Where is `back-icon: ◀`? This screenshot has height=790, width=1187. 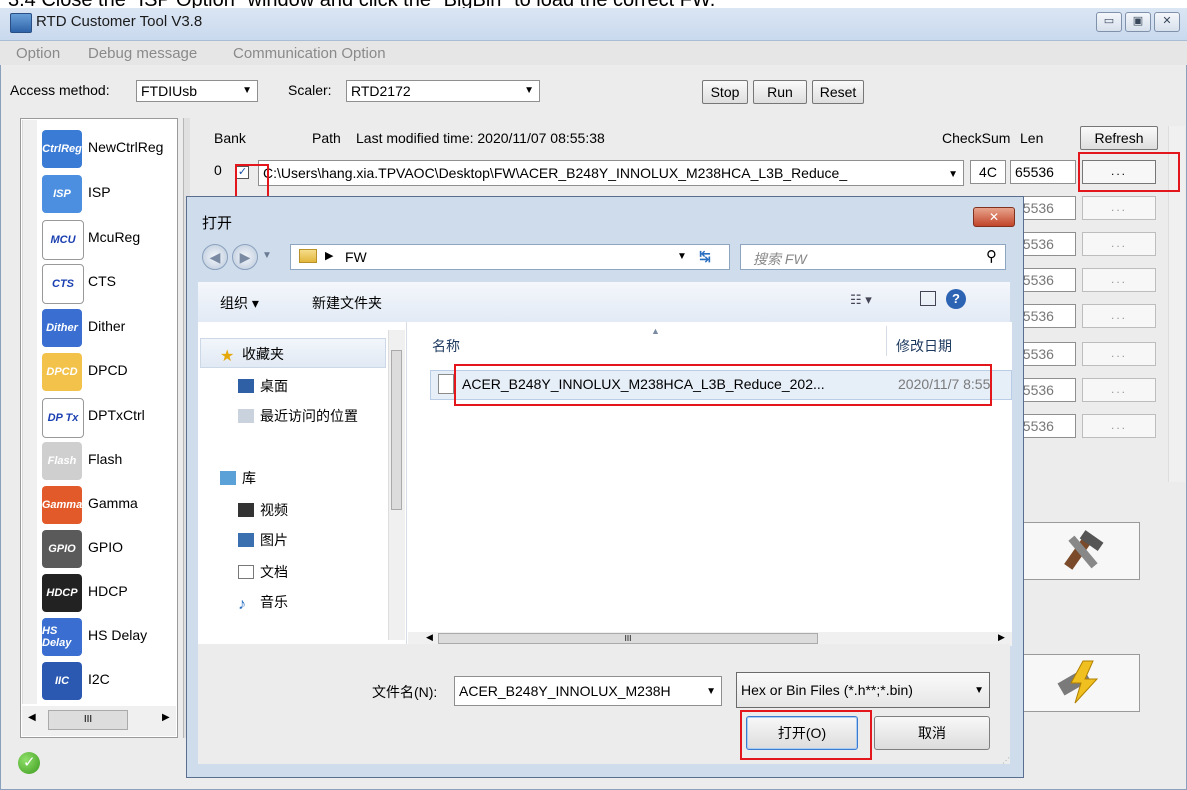 back-icon: ◀ is located at coordinates (215, 257).